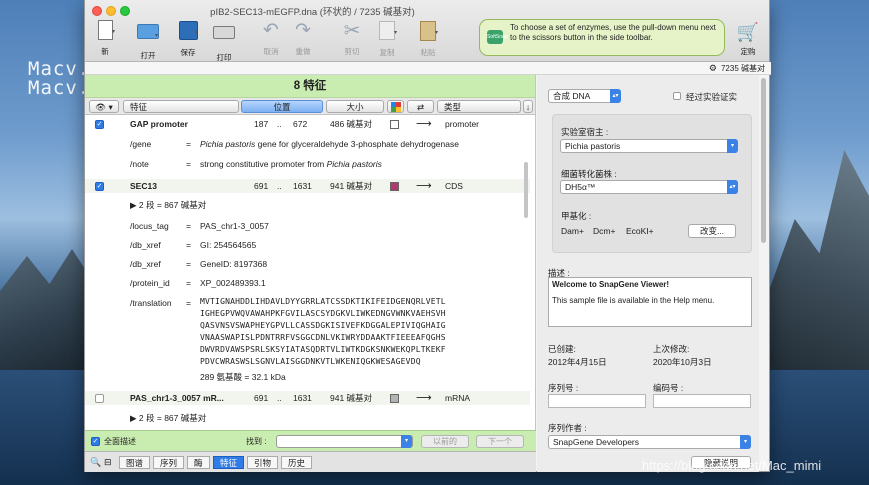 The height and width of the screenshot is (485, 869). Describe the element at coordinates (584, 96) in the screenshot. I see `dna-source-select: 合成 DNA ▴▾` at that location.